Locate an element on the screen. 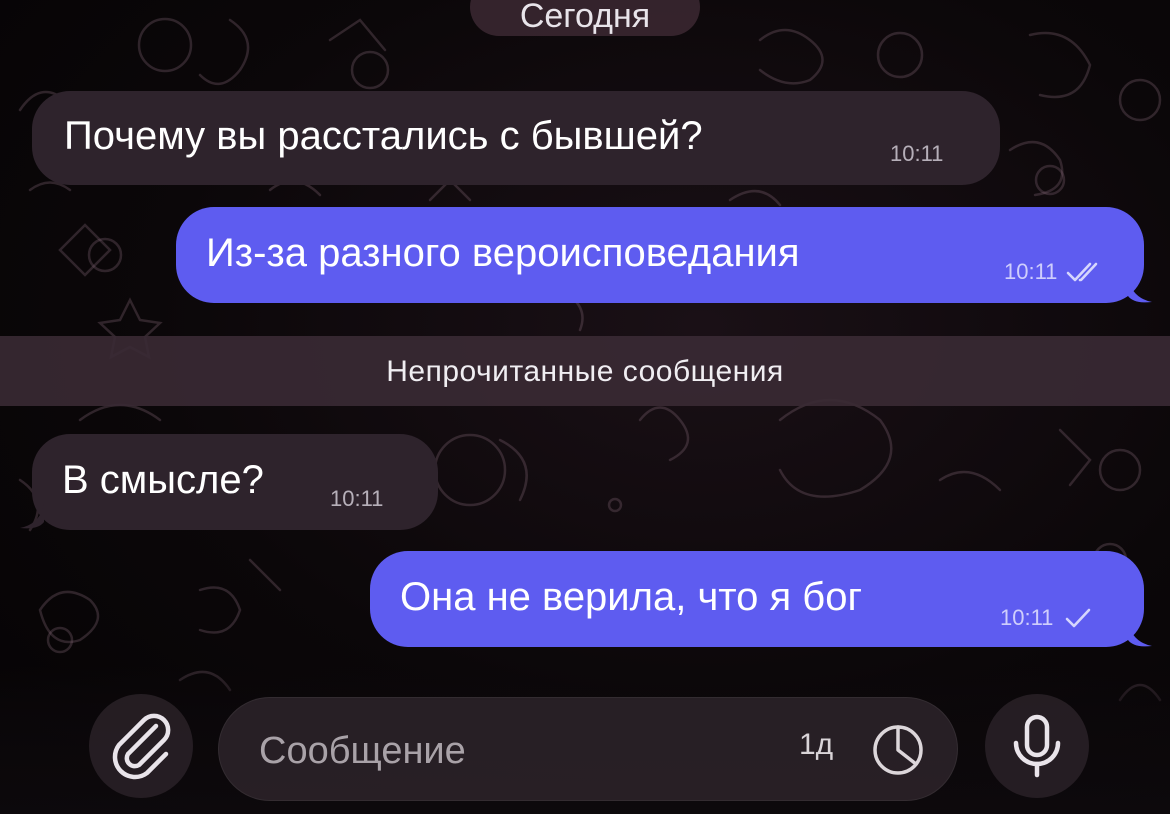 This screenshot has width=1170, height=814. message-input is located at coordinates (499, 751).